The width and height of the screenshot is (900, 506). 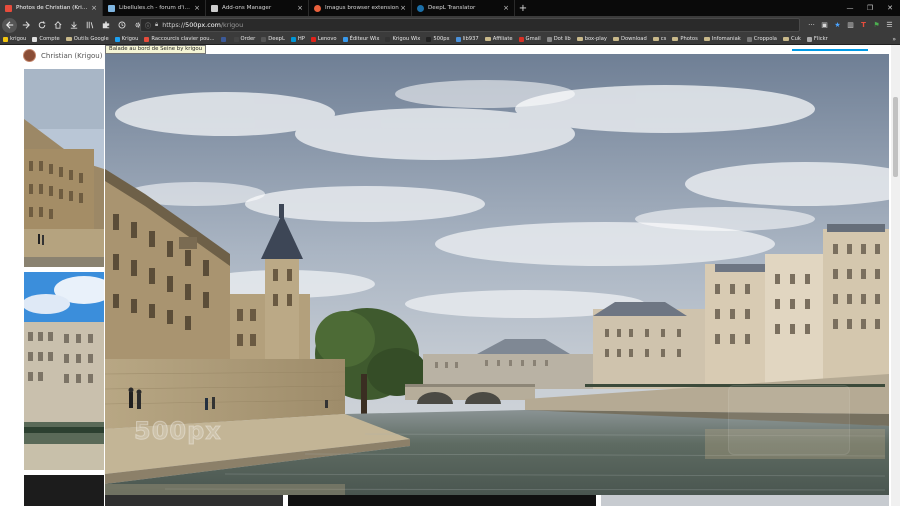 I want to click on bookmark-item: Gmail, so click(x=529, y=39).